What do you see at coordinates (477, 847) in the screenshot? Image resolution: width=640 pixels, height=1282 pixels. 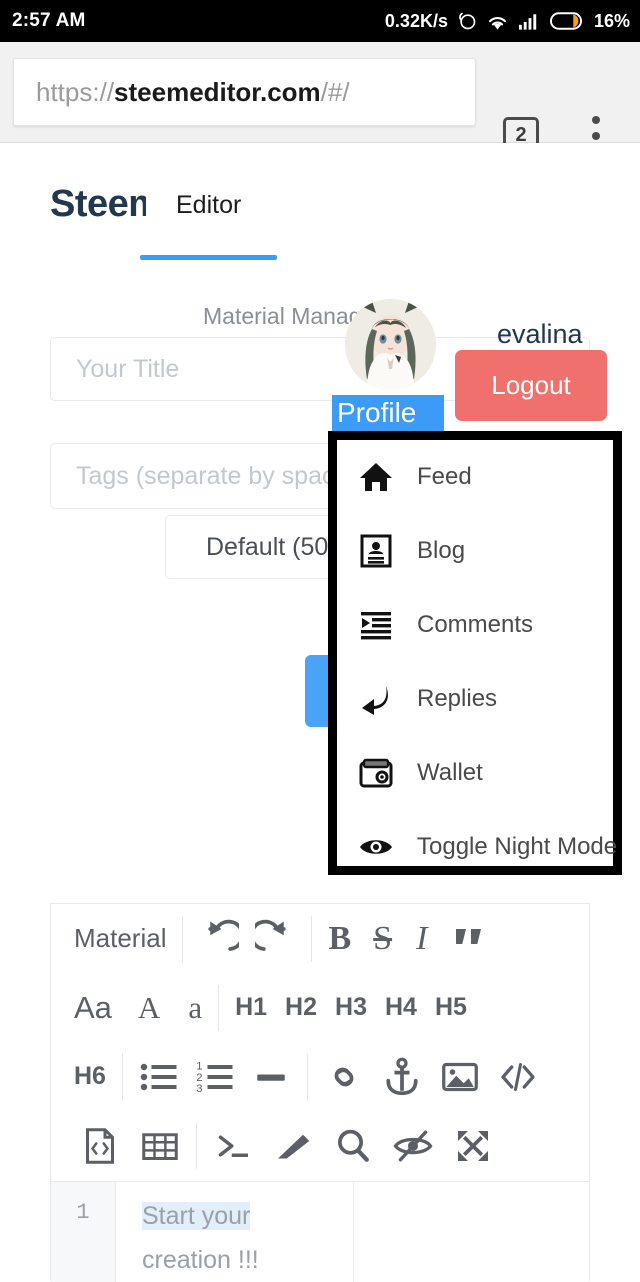 I see `menu-item-toggle-night-mode: Toggle Night Mode` at bounding box center [477, 847].